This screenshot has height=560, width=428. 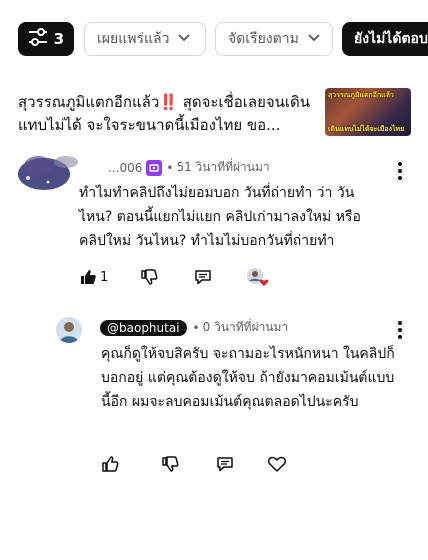 What do you see at coordinates (143, 327) in the screenshot?
I see `reply-author: @baophutai` at bounding box center [143, 327].